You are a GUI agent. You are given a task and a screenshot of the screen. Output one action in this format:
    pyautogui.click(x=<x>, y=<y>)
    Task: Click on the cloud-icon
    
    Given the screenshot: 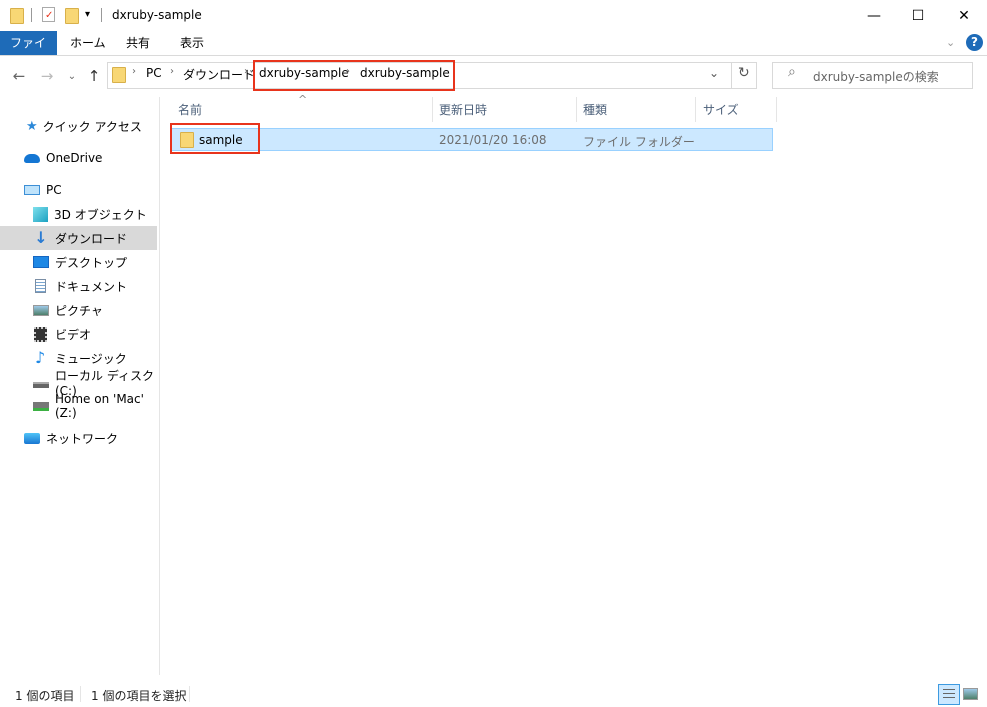 What is the action you would take?
    pyautogui.click(x=32, y=158)
    